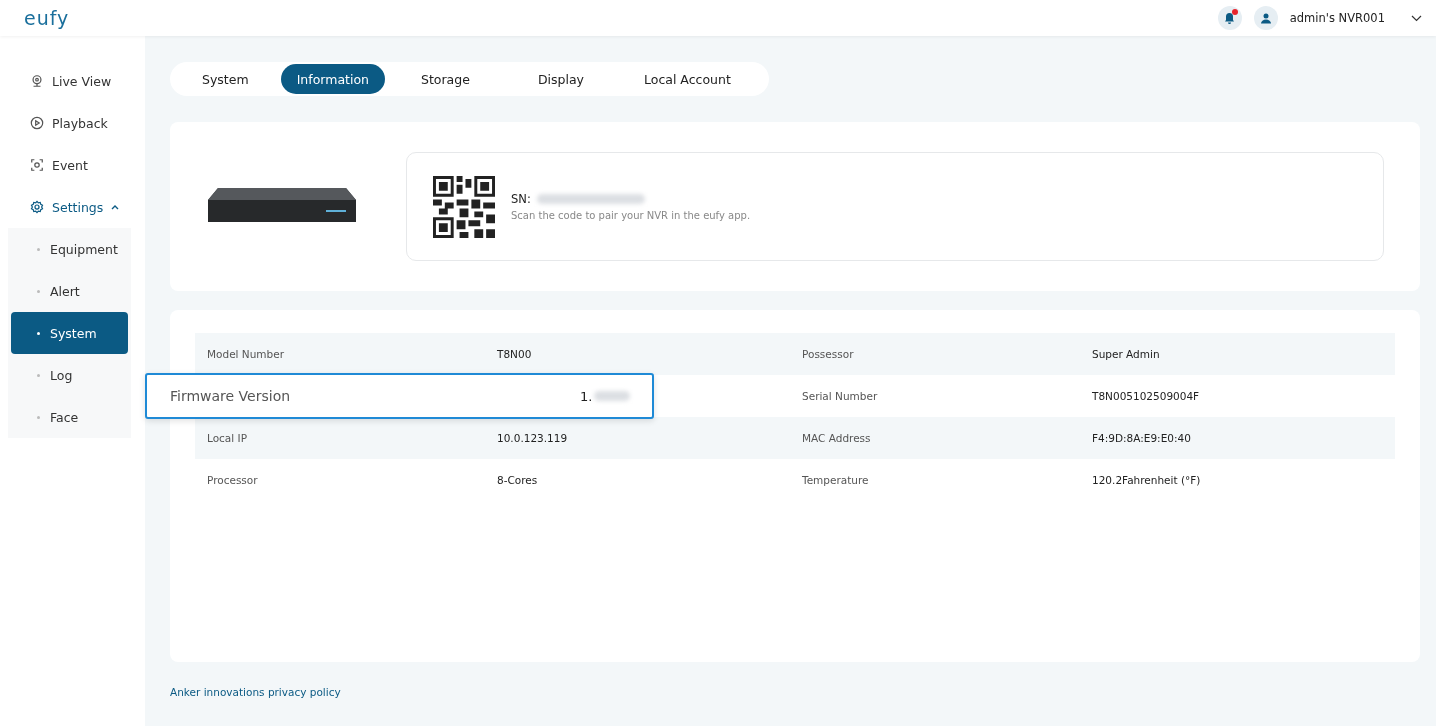 The width and height of the screenshot is (1436, 726). Describe the element at coordinates (115, 207) in the screenshot. I see `caret-up-icon` at that location.